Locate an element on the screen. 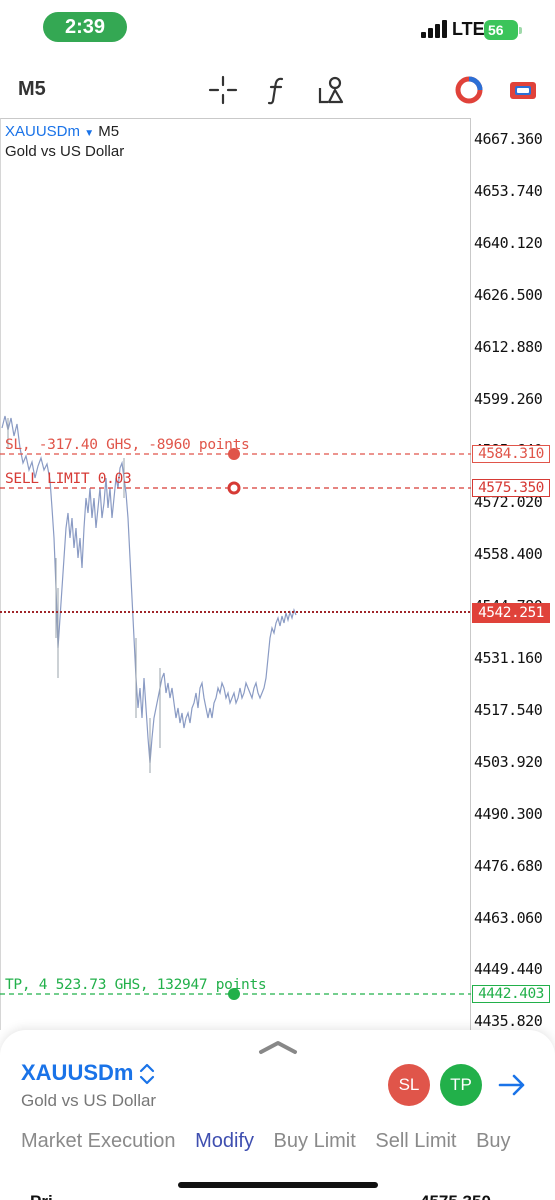 The image size is (555, 1200). home-indicator is located at coordinates (278, 1185).